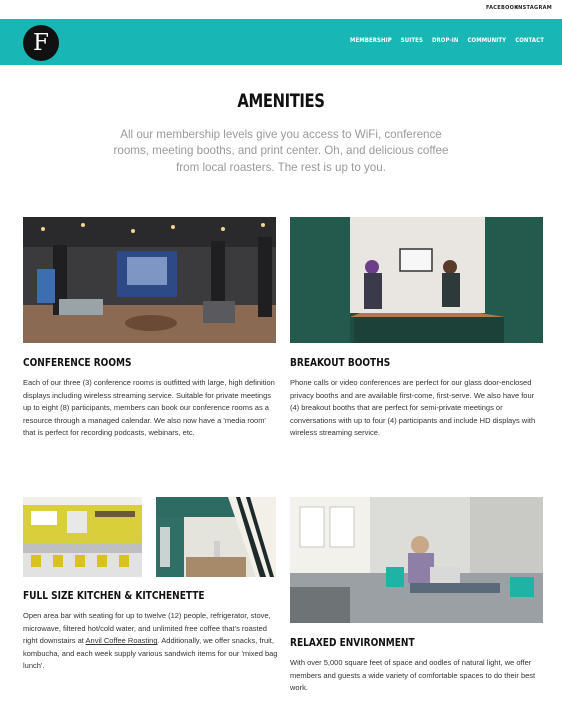 The image size is (562, 701). What do you see at coordinates (412, 40) in the screenshot?
I see `nav-suites: SUITES` at bounding box center [412, 40].